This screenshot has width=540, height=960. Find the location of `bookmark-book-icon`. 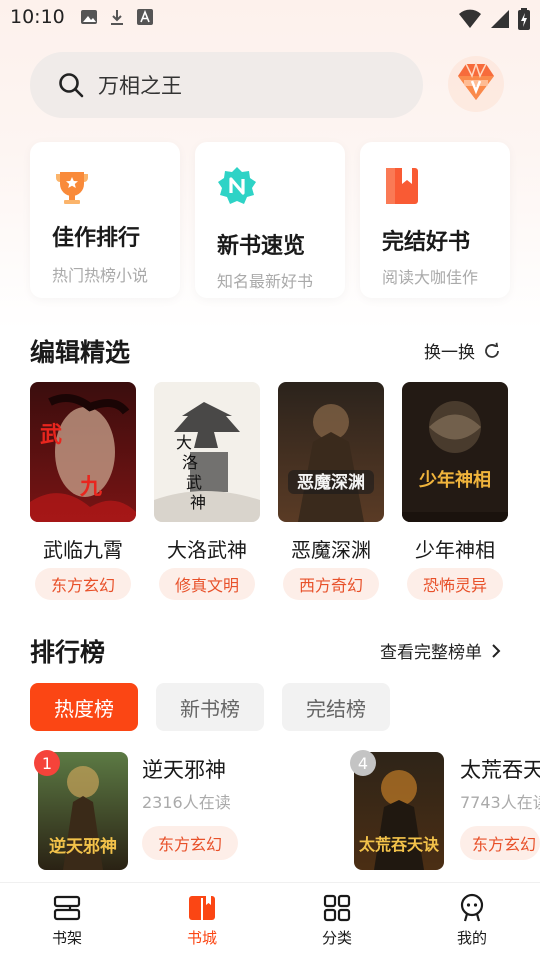

bookmark-book-icon is located at coordinates (402, 186).